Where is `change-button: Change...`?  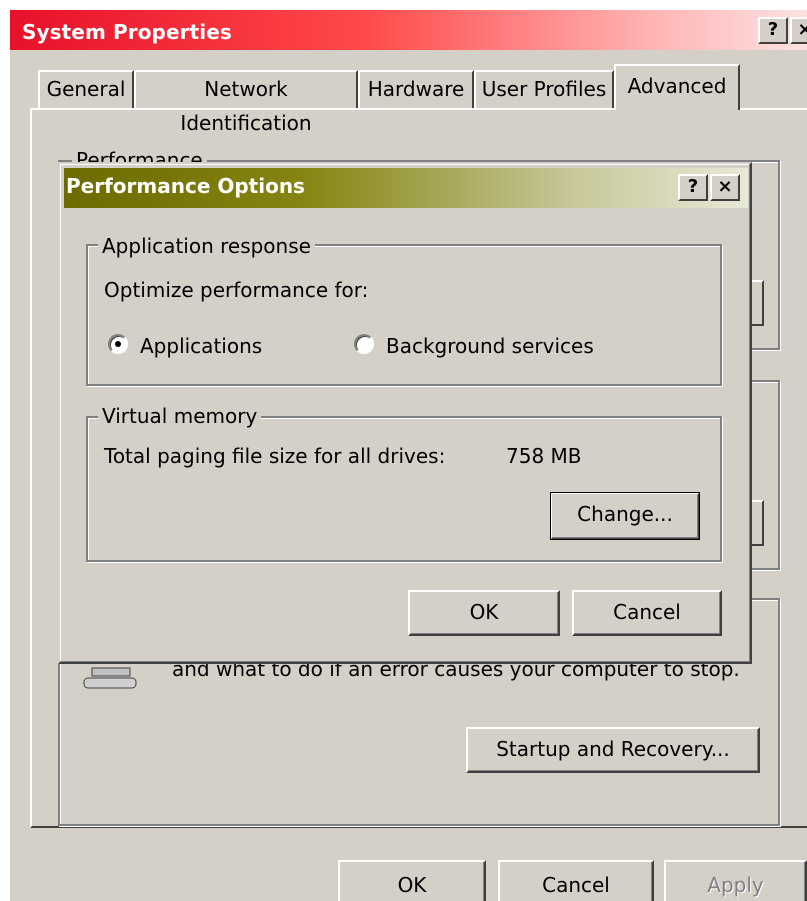
change-button: Change... is located at coordinates (625, 516).